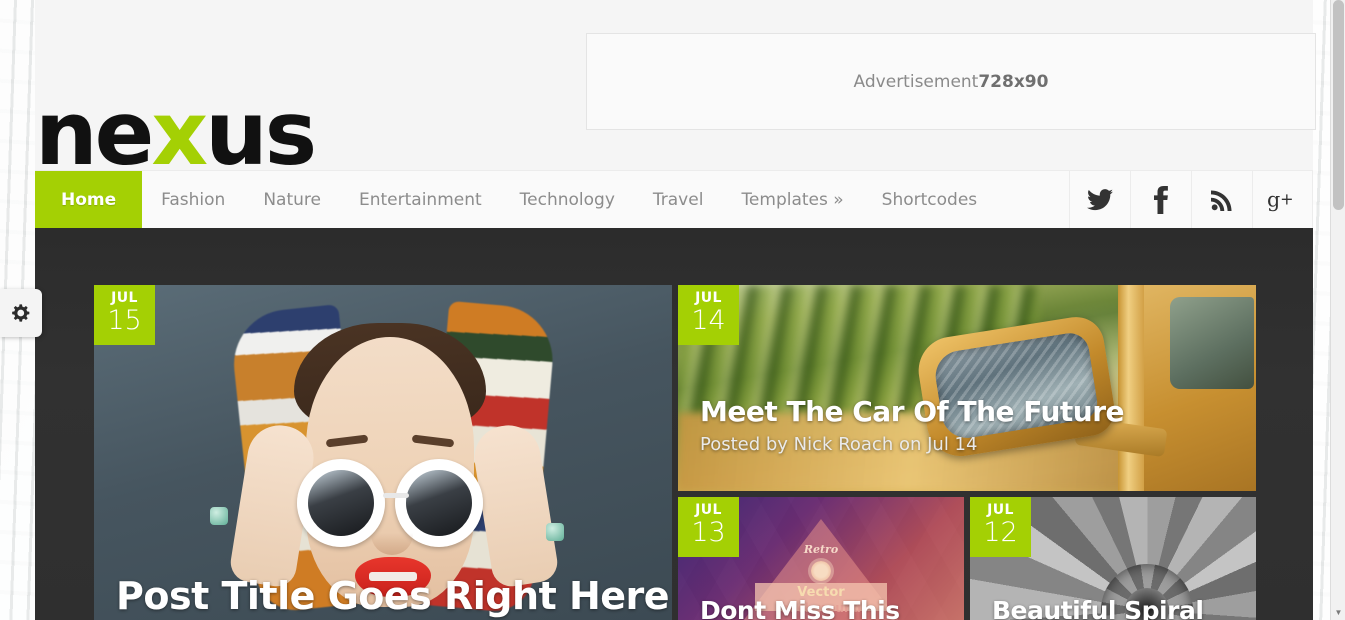 The image size is (1345, 620). What do you see at coordinates (1338, 612) in the screenshot?
I see `scrollbar-arrow-down: ▼` at bounding box center [1338, 612].